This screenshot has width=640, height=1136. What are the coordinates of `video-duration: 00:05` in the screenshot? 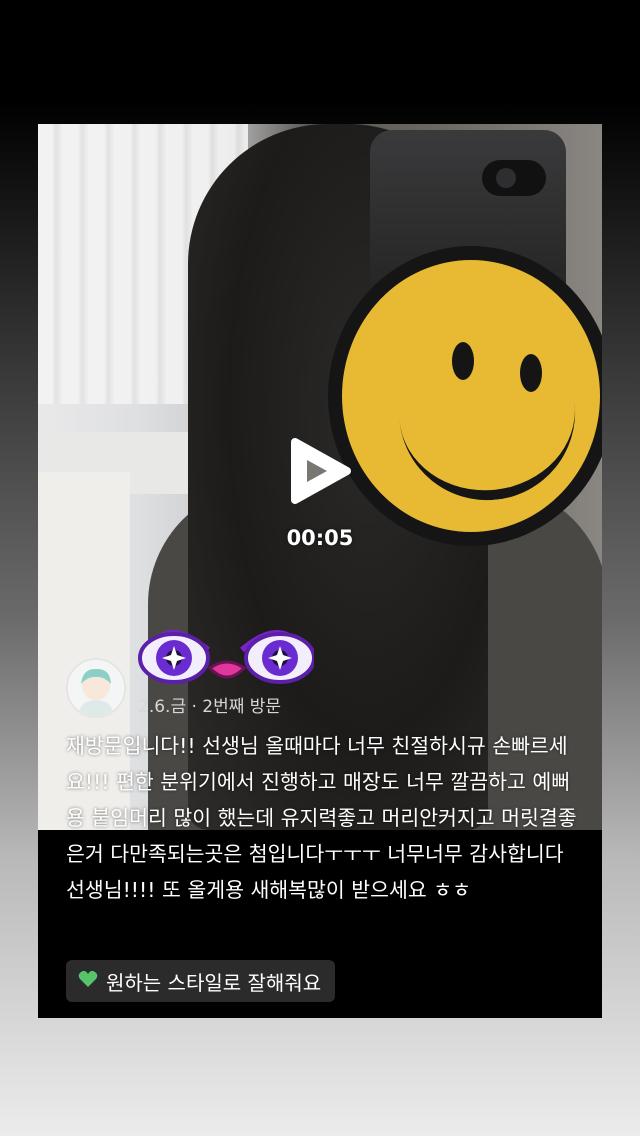 It's located at (320, 538).